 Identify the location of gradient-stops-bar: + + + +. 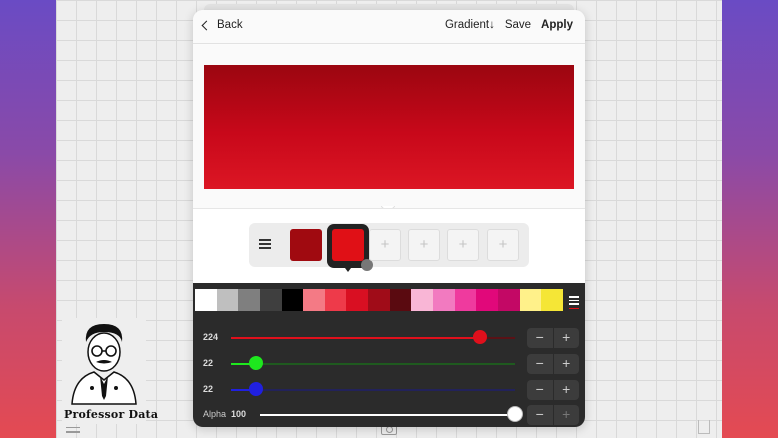
(389, 247).